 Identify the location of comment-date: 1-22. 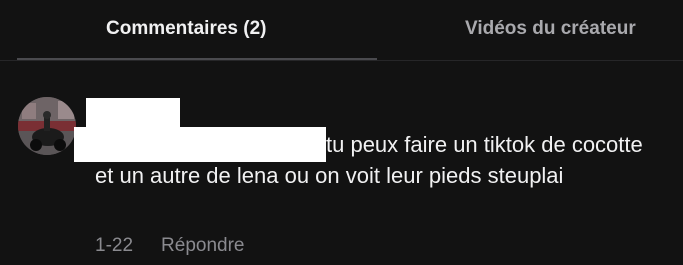
(114, 245).